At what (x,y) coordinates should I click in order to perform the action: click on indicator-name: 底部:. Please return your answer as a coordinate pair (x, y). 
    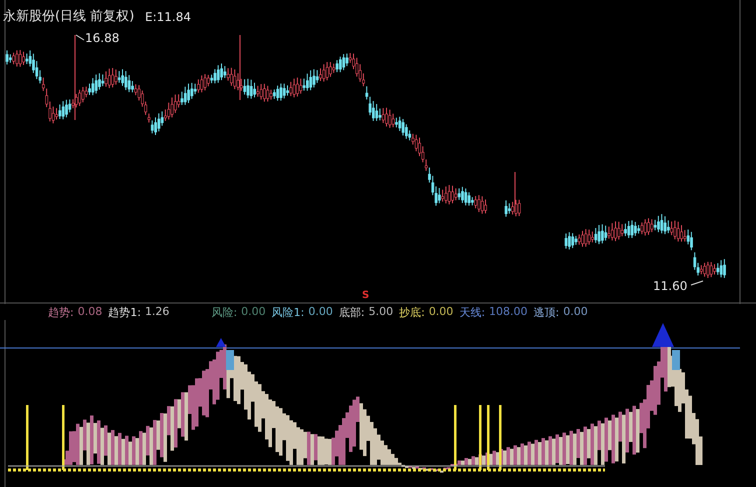
    Looking at the image, I should click on (351, 312).